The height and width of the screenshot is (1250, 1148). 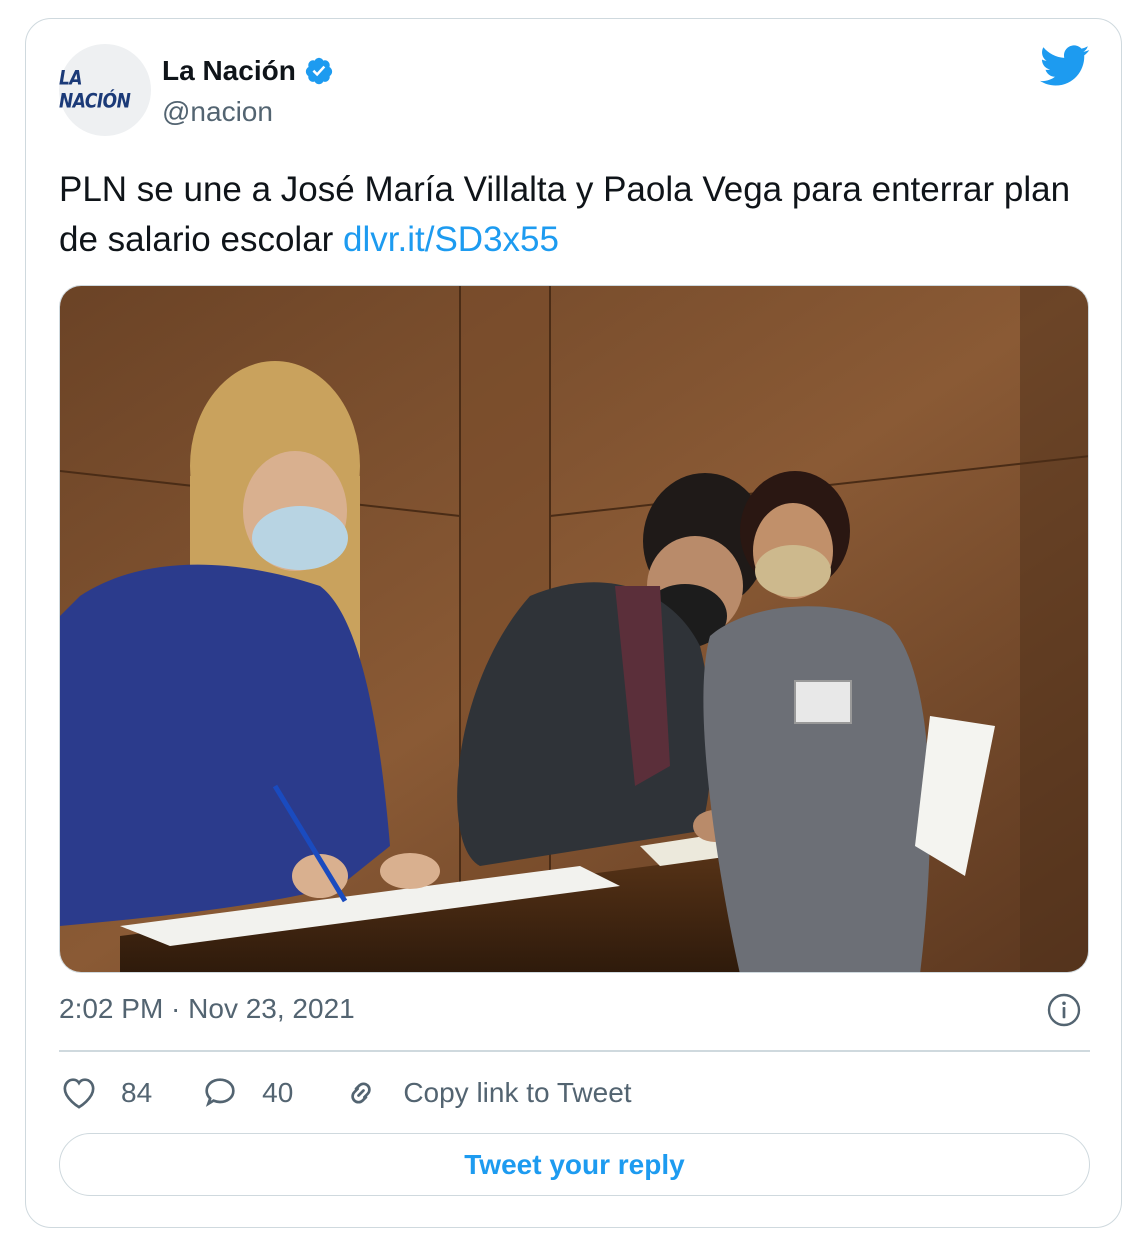 What do you see at coordinates (361, 1093) in the screenshot?
I see `link-icon` at bounding box center [361, 1093].